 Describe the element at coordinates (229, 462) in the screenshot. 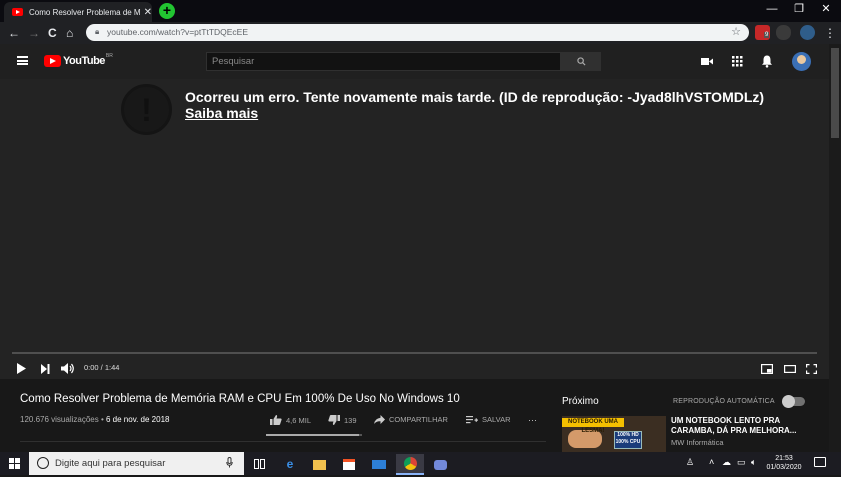

I see `microphone-icon` at that location.